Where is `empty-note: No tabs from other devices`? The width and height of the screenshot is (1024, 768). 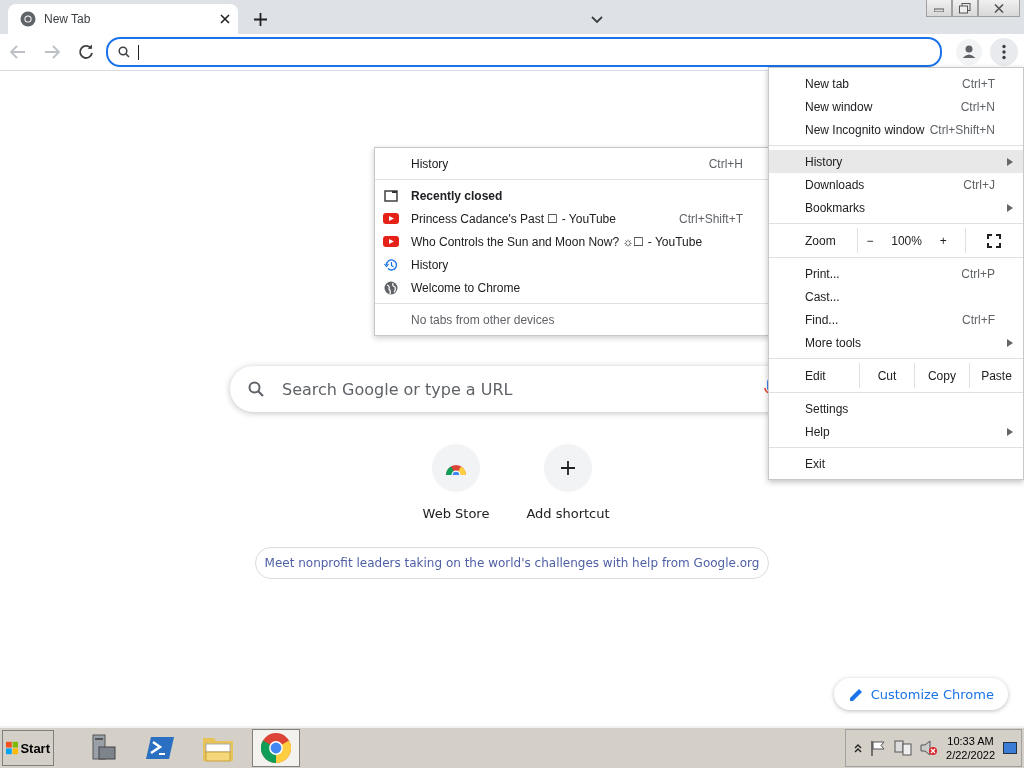
empty-note: No tabs from other devices is located at coordinates (483, 320).